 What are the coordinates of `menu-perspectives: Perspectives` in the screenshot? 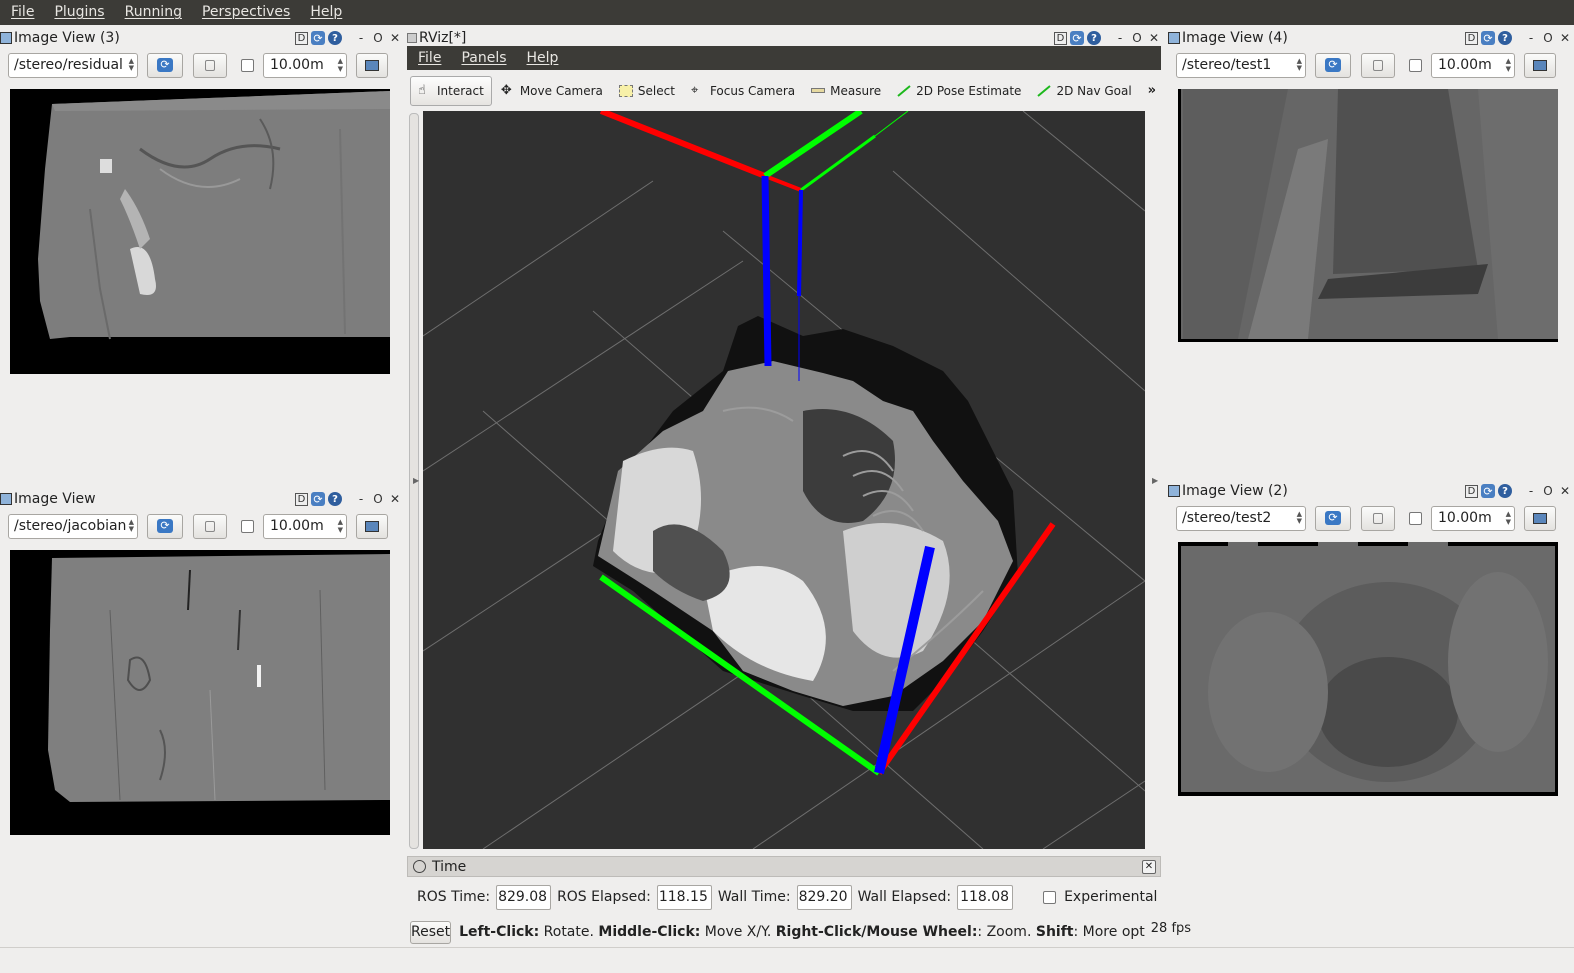 It's located at (245, 12).